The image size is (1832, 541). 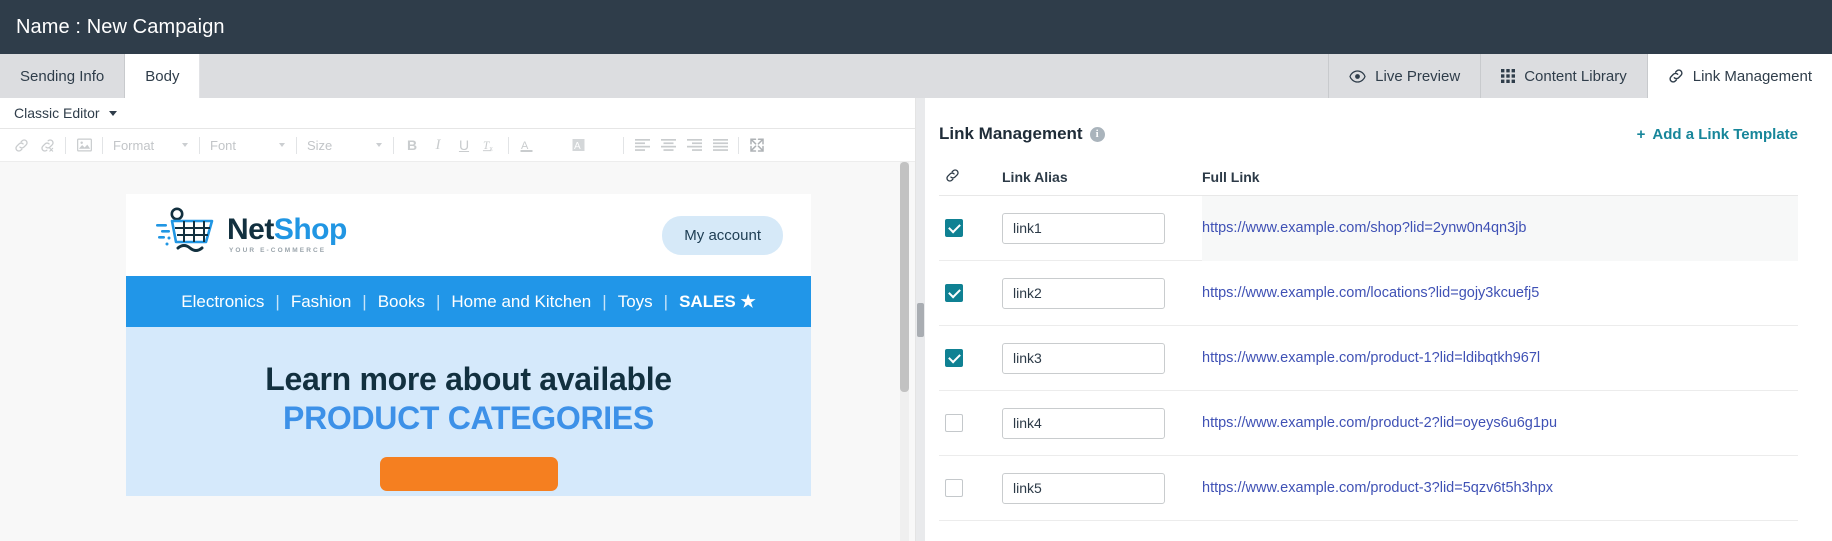 What do you see at coordinates (84, 145) in the screenshot?
I see `image-icon` at bounding box center [84, 145].